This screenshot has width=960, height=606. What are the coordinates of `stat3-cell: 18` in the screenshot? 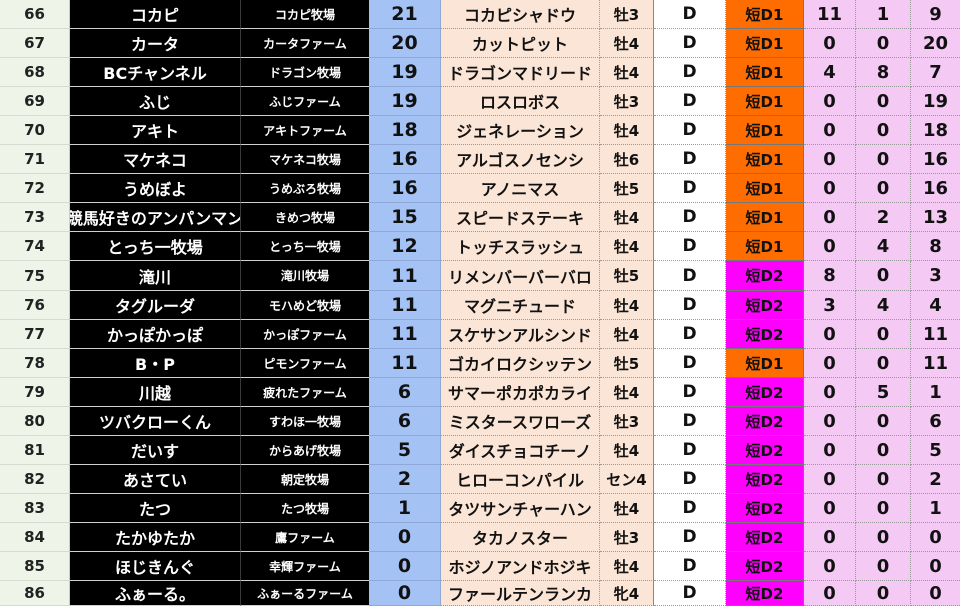 It's located at (935, 130).